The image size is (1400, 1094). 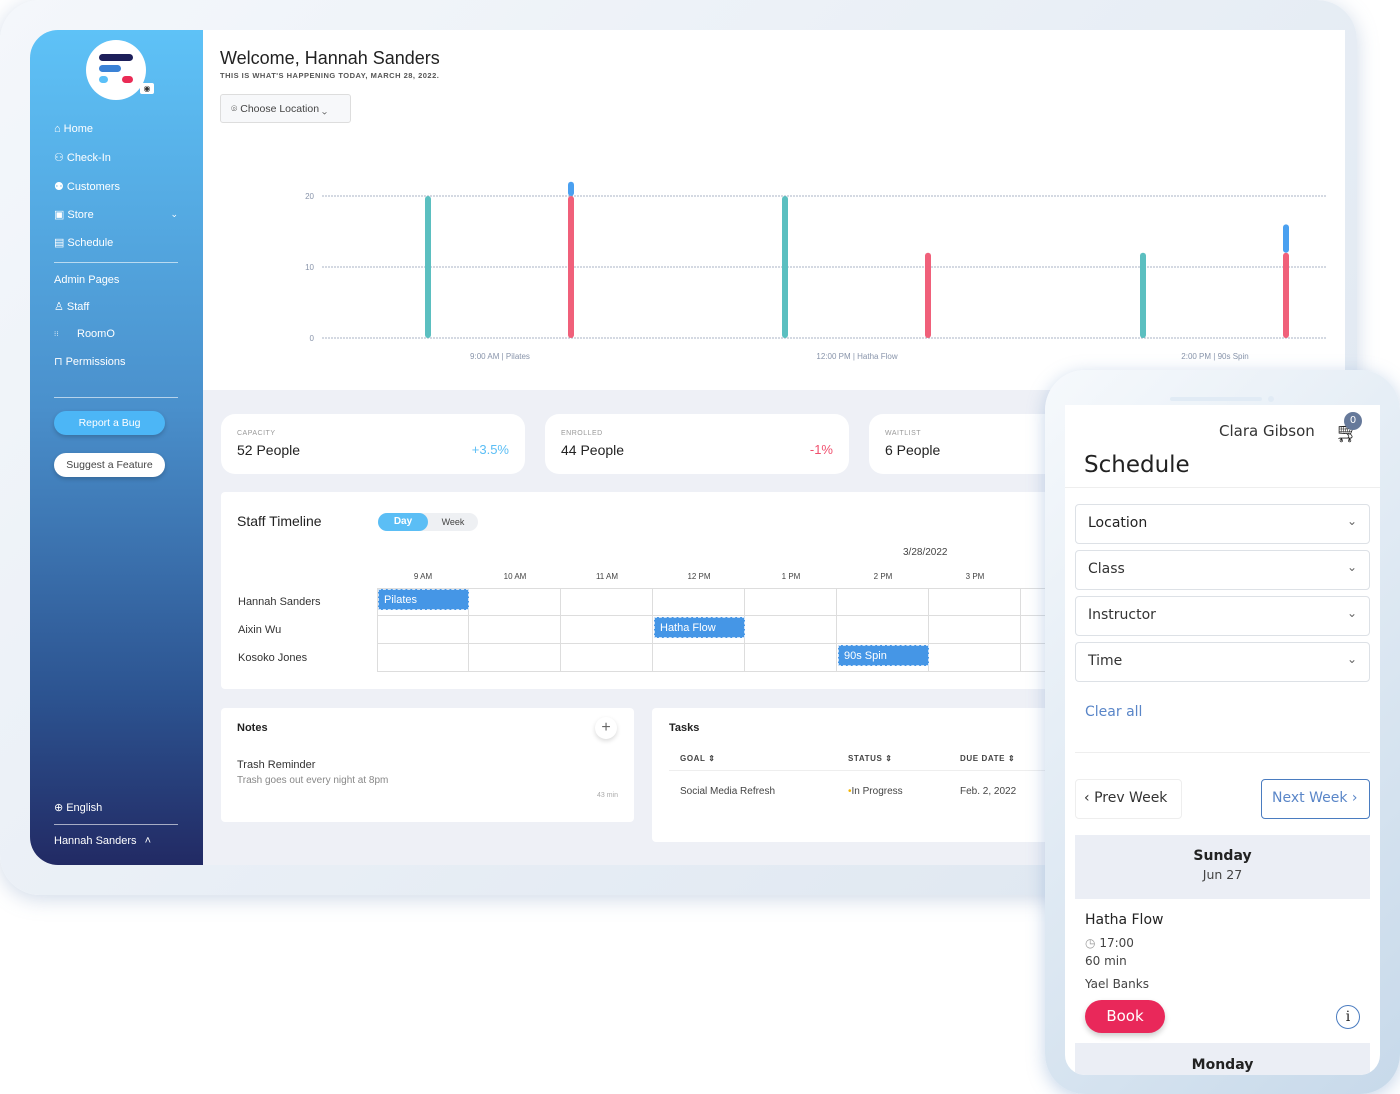 What do you see at coordinates (490, 449) in the screenshot?
I see `stat-change: +3.5%` at bounding box center [490, 449].